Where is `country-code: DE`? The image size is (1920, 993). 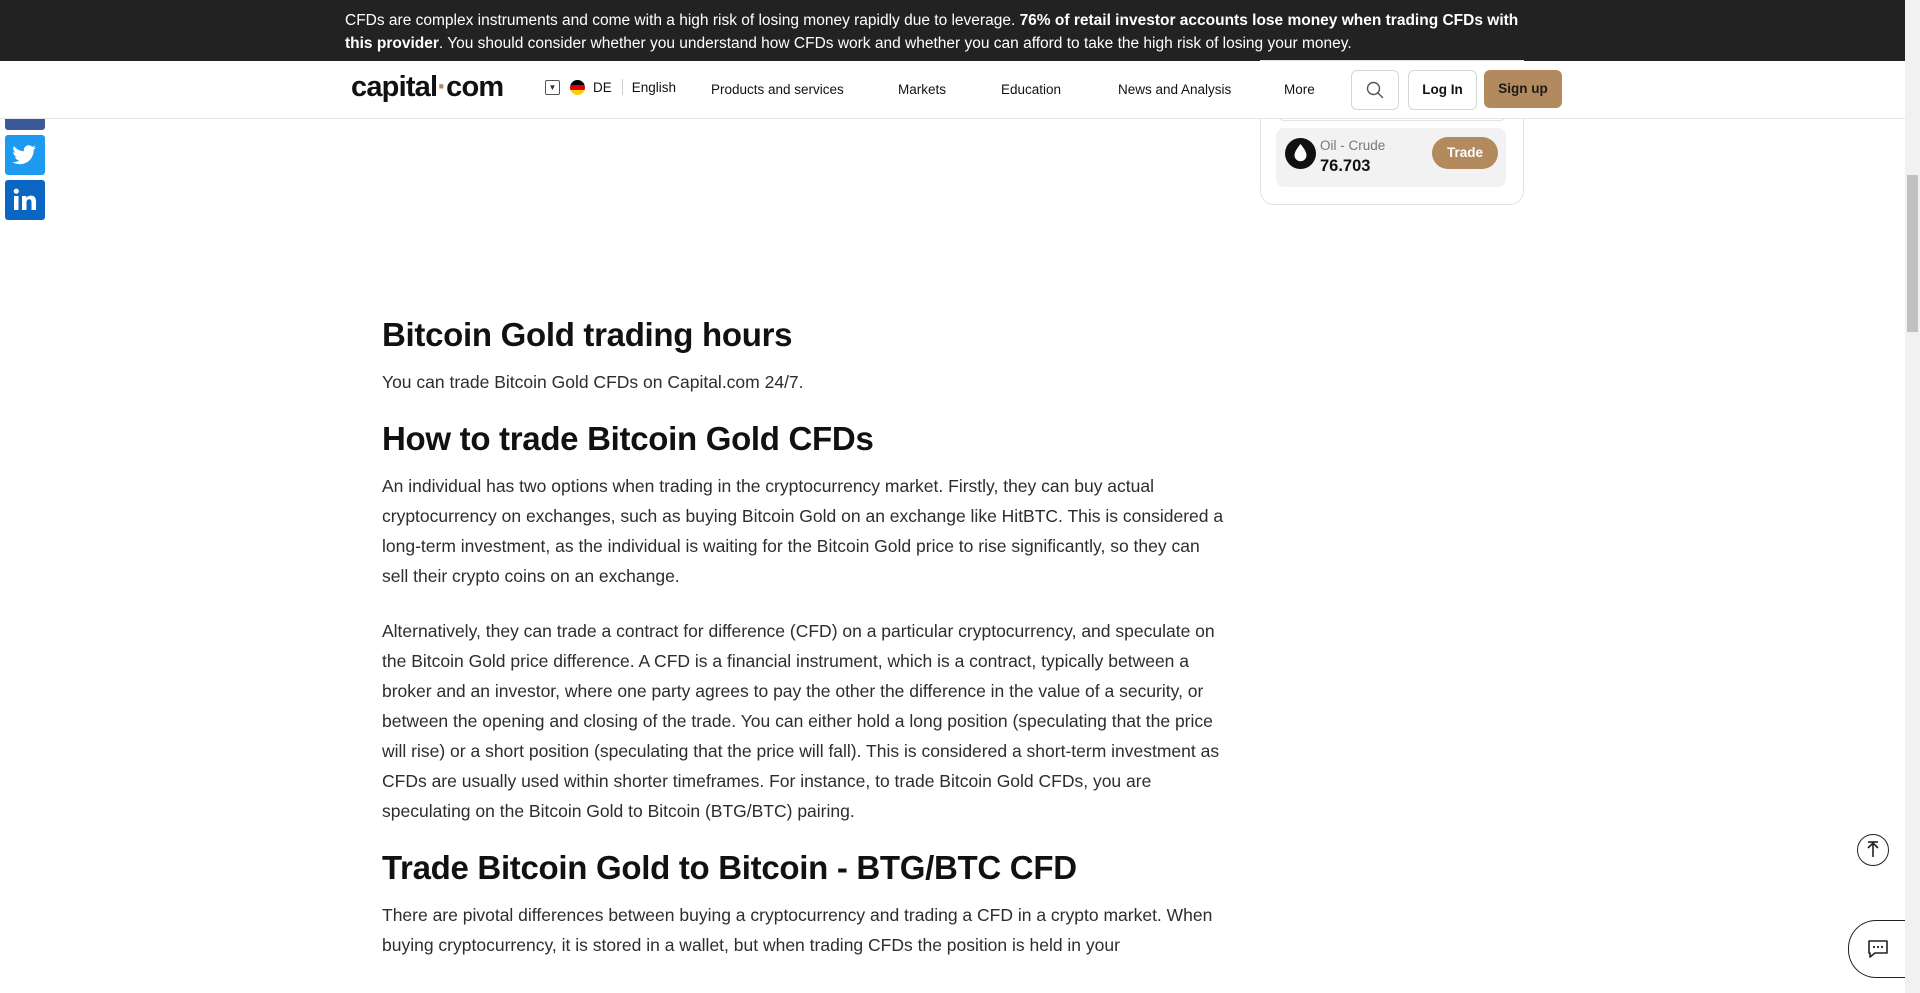 country-code: DE is located at coordinates (602, 87).